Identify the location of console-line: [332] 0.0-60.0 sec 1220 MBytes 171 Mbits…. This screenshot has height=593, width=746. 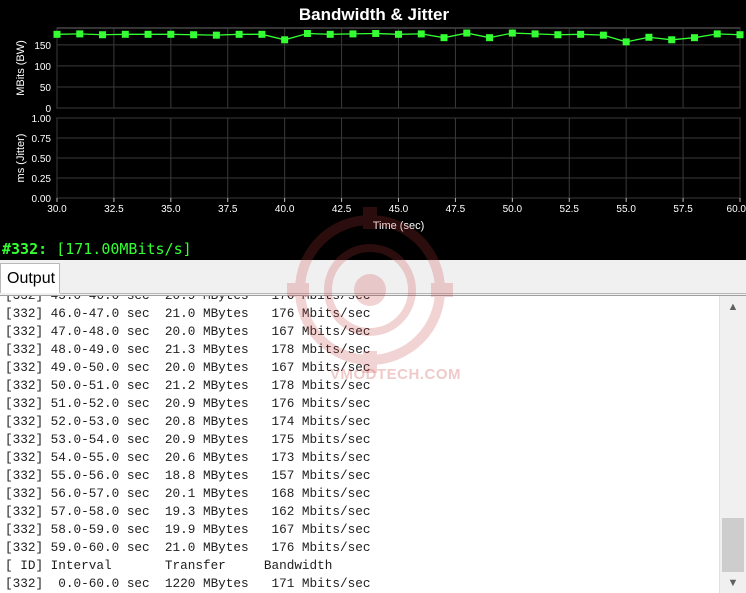
(188, 583).